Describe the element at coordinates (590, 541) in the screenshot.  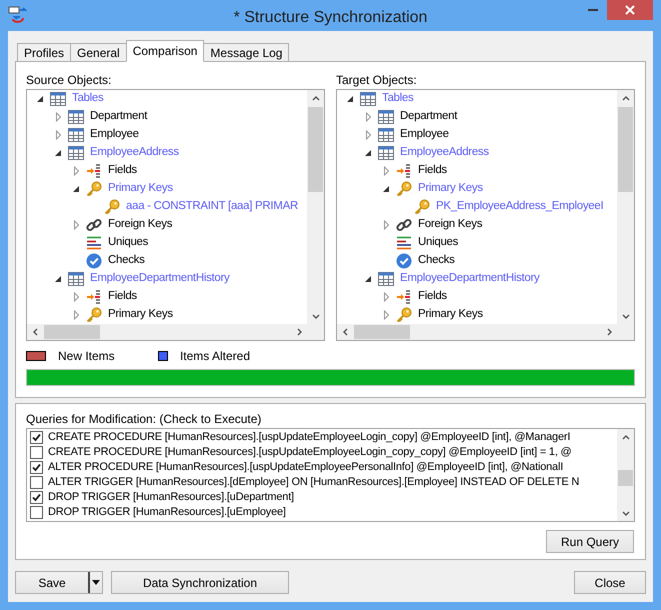
I see `run-query-button: Run Query` at that location.